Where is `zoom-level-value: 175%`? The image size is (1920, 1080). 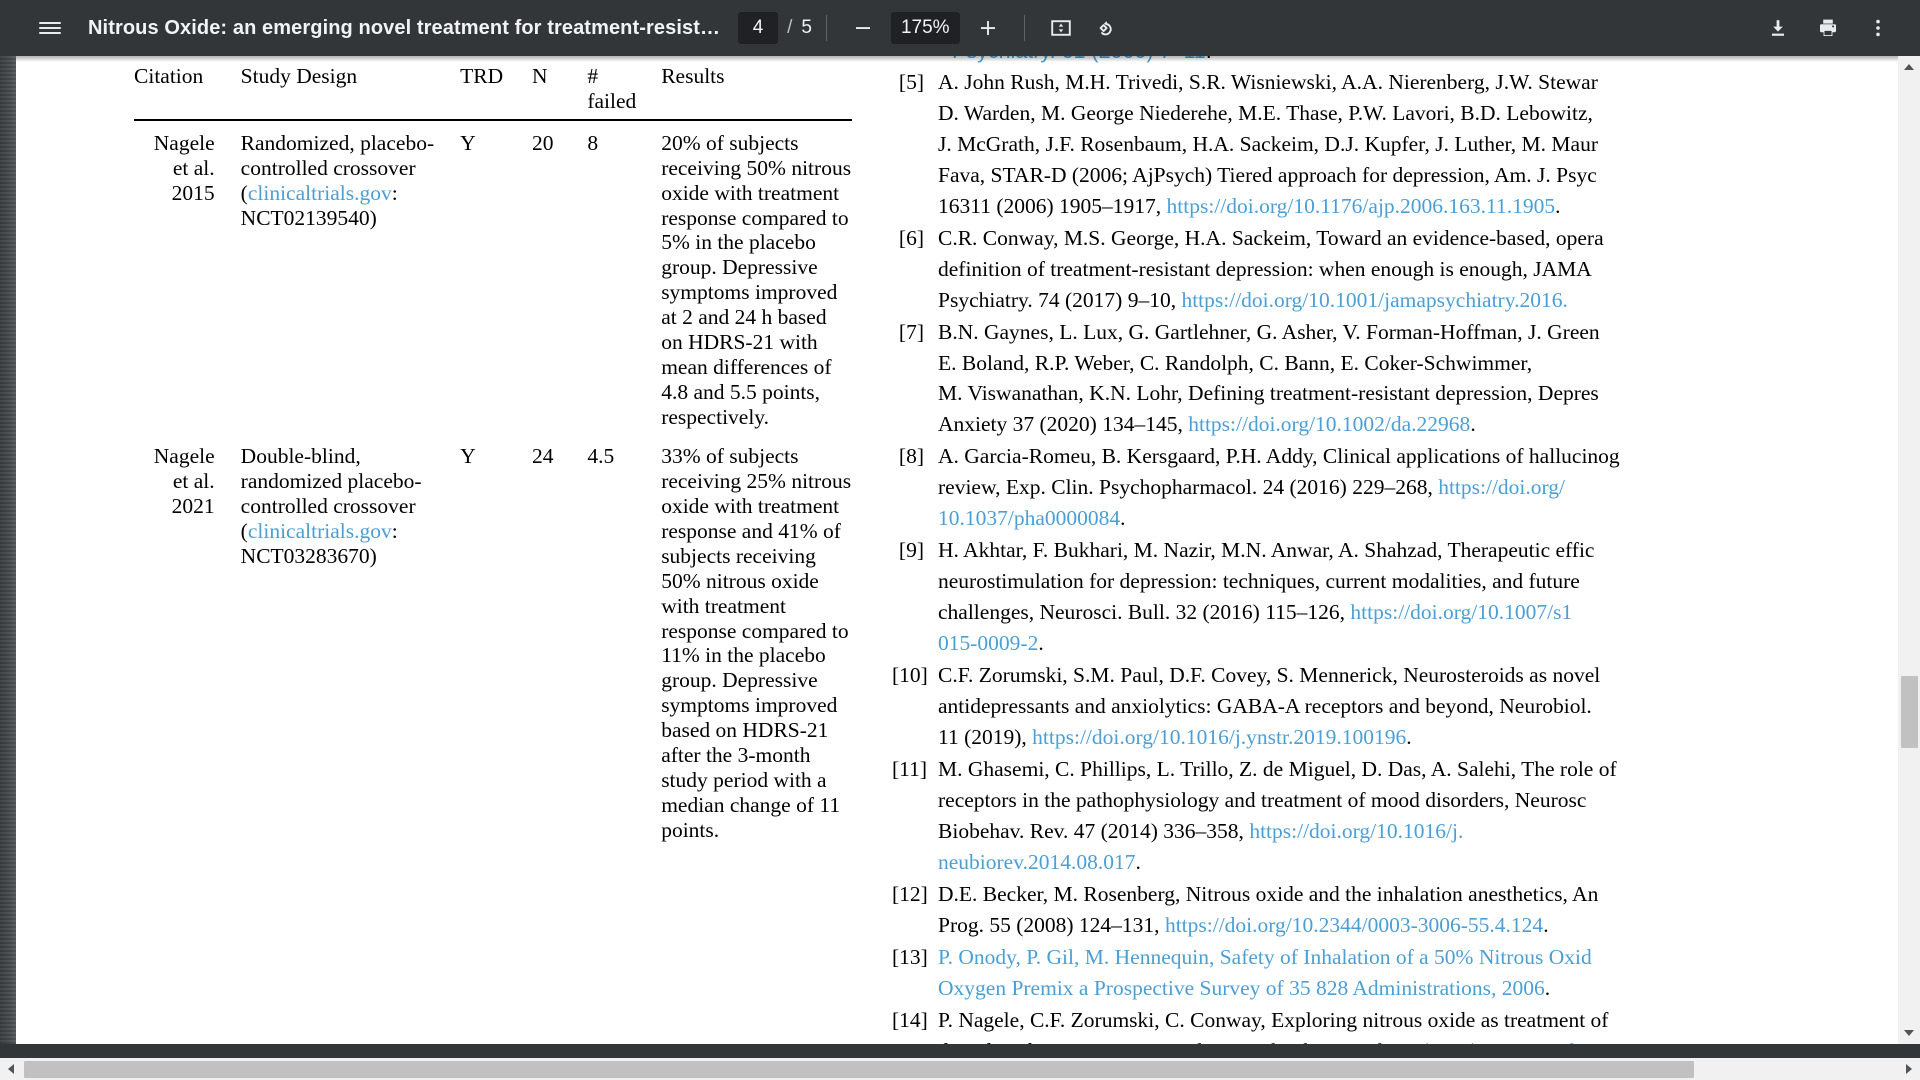 zoom-level-value: 175% is located at coordinates (925, 28).